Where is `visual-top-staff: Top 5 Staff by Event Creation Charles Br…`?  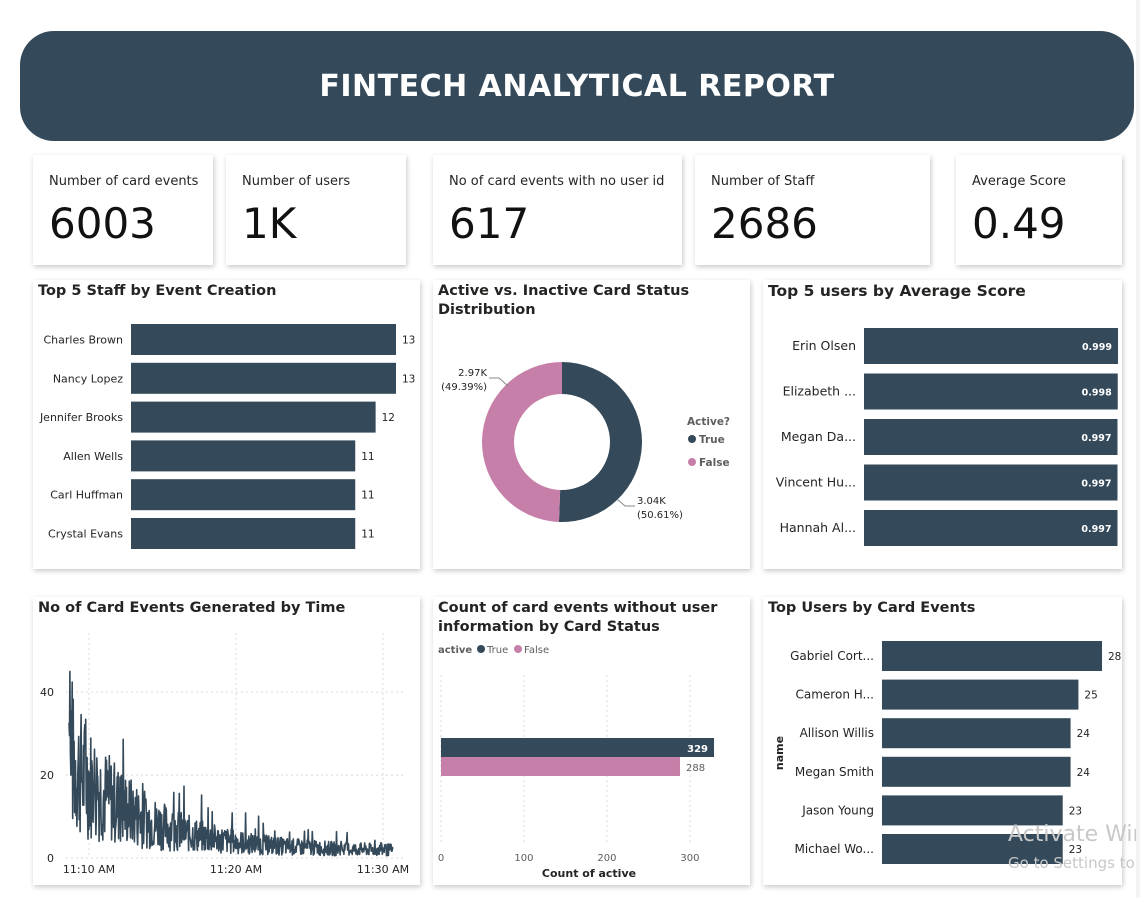
visual-top-staff: Top 5 Staff by Event Creation Charles Br… is located at coordinates (226, 424).